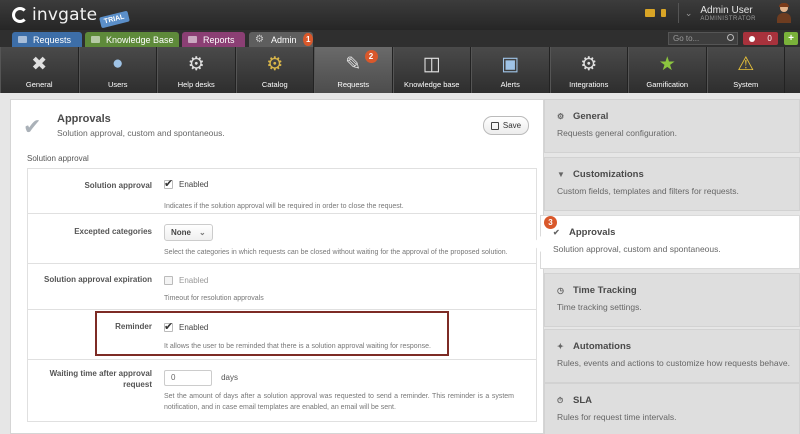 The image size is (800, 434). Describe the element at coordinates (649, 13) in the screenshot. I see `notification-icon` at that location.